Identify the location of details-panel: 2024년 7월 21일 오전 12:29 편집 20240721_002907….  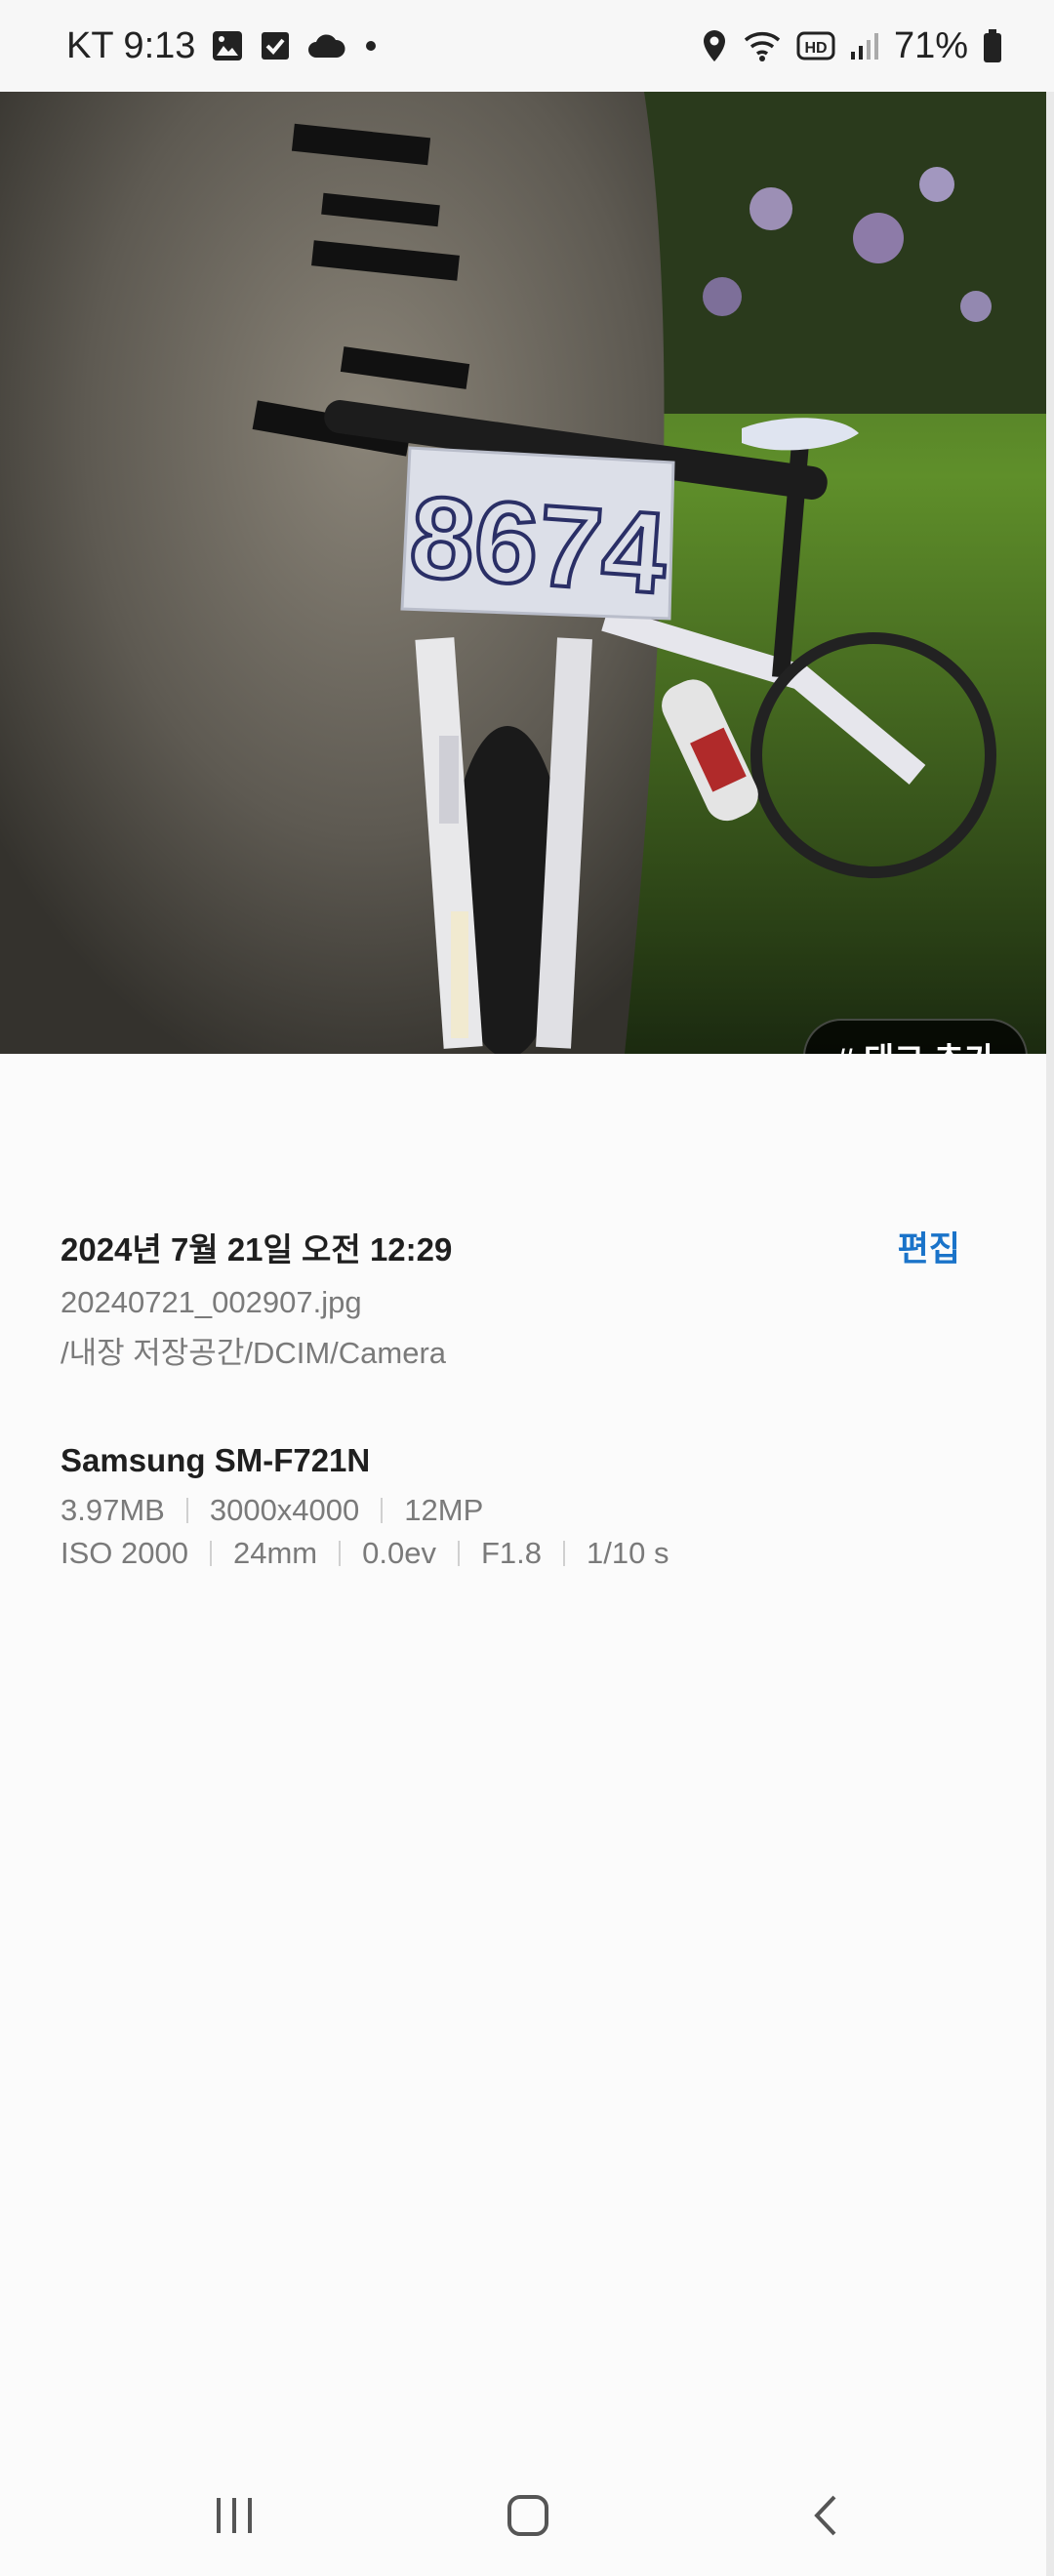
(524, 1396).